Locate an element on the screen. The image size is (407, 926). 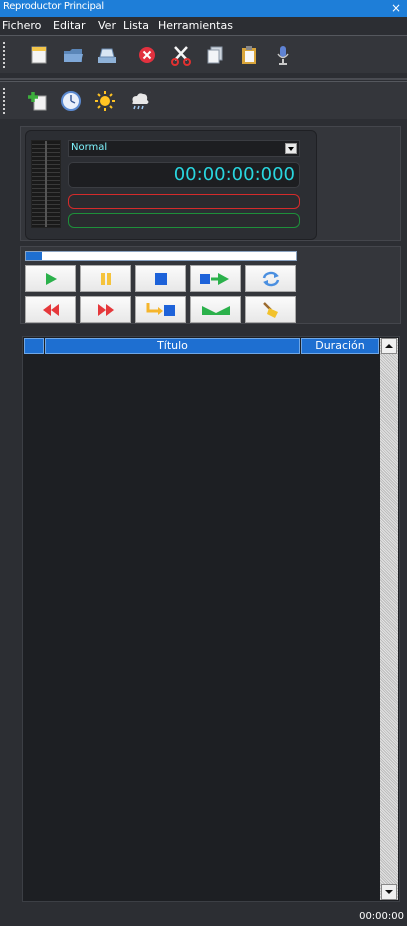
play-button is located at coordinates (50, 278).